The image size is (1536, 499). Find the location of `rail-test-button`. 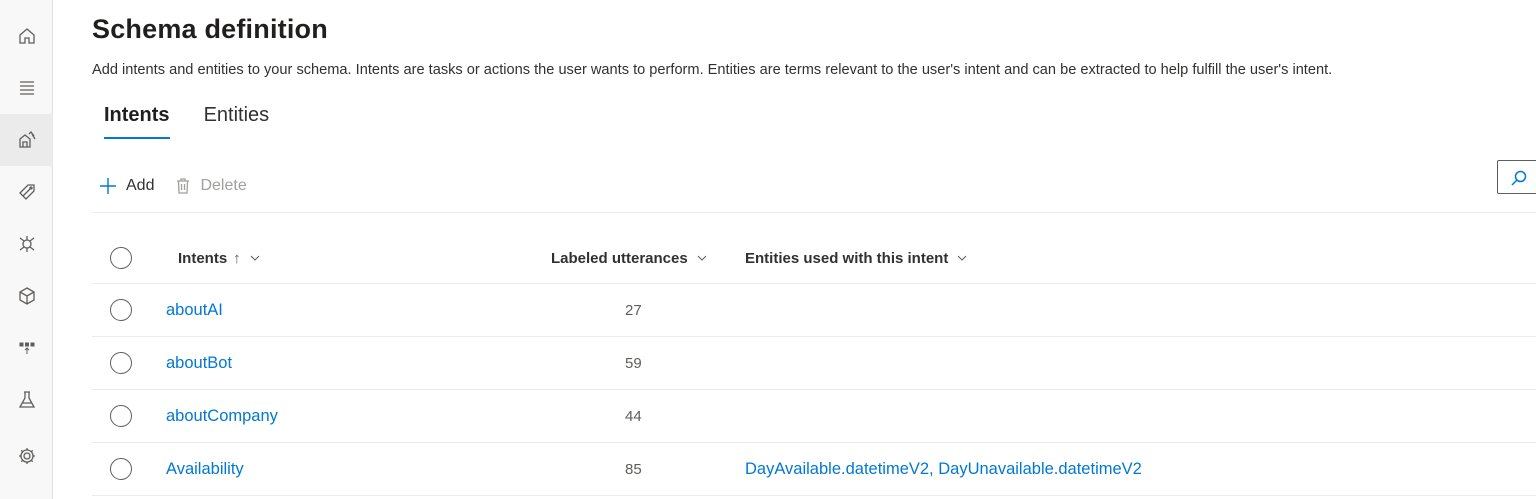

rail-test-button is located at coordinates (26, 400).